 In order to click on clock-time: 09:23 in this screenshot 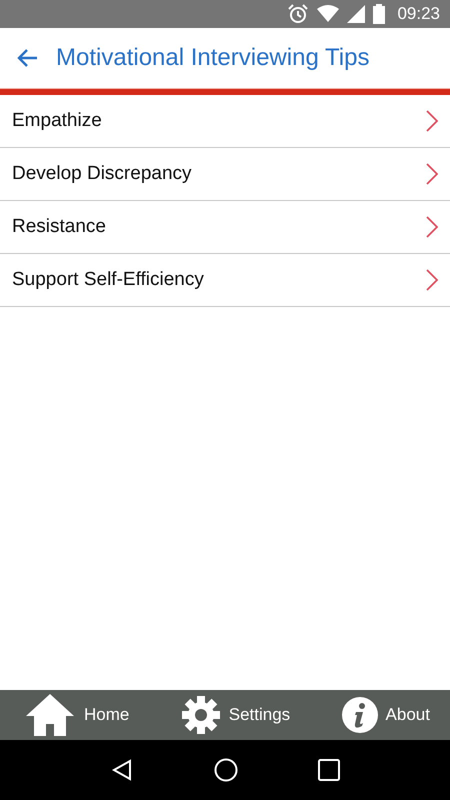, I will do `click(418, 14)`.